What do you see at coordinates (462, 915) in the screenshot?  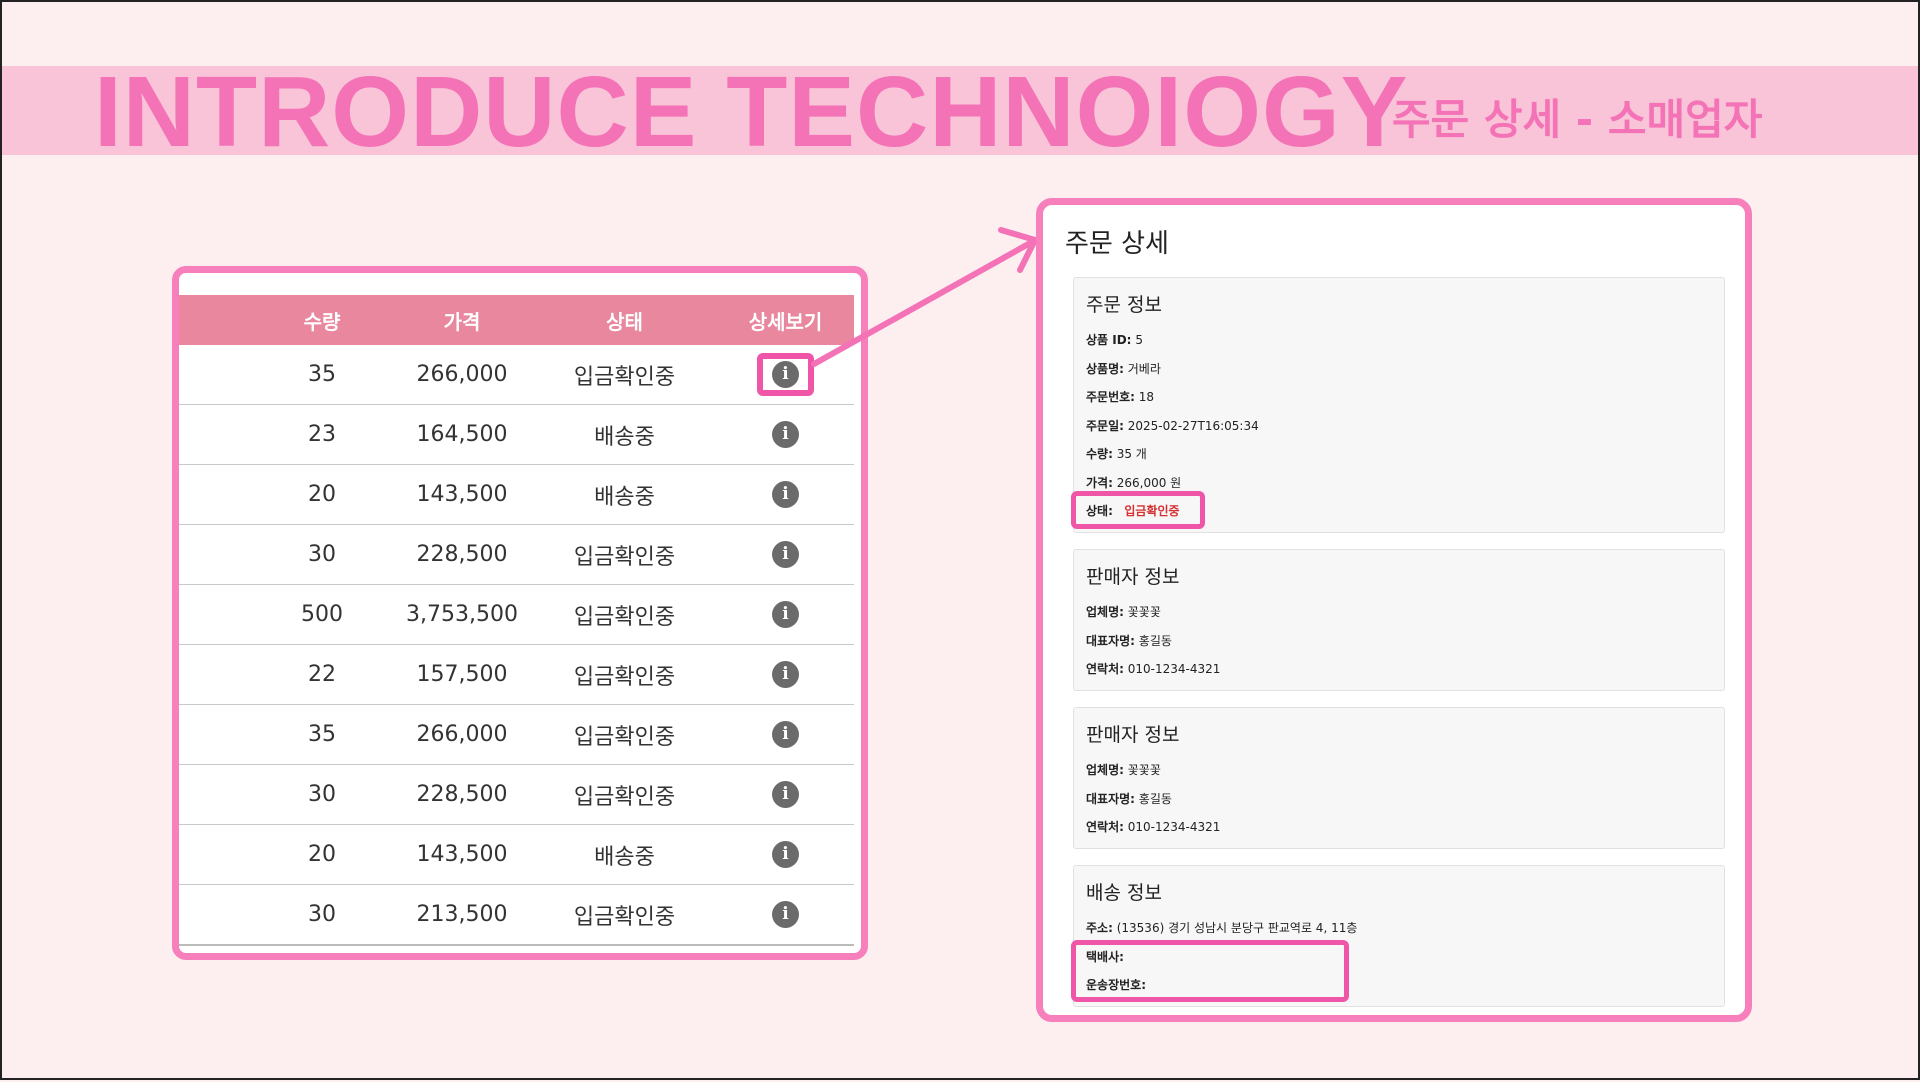 I see `price-cell: 213,500` at bounding box center [462, 915].